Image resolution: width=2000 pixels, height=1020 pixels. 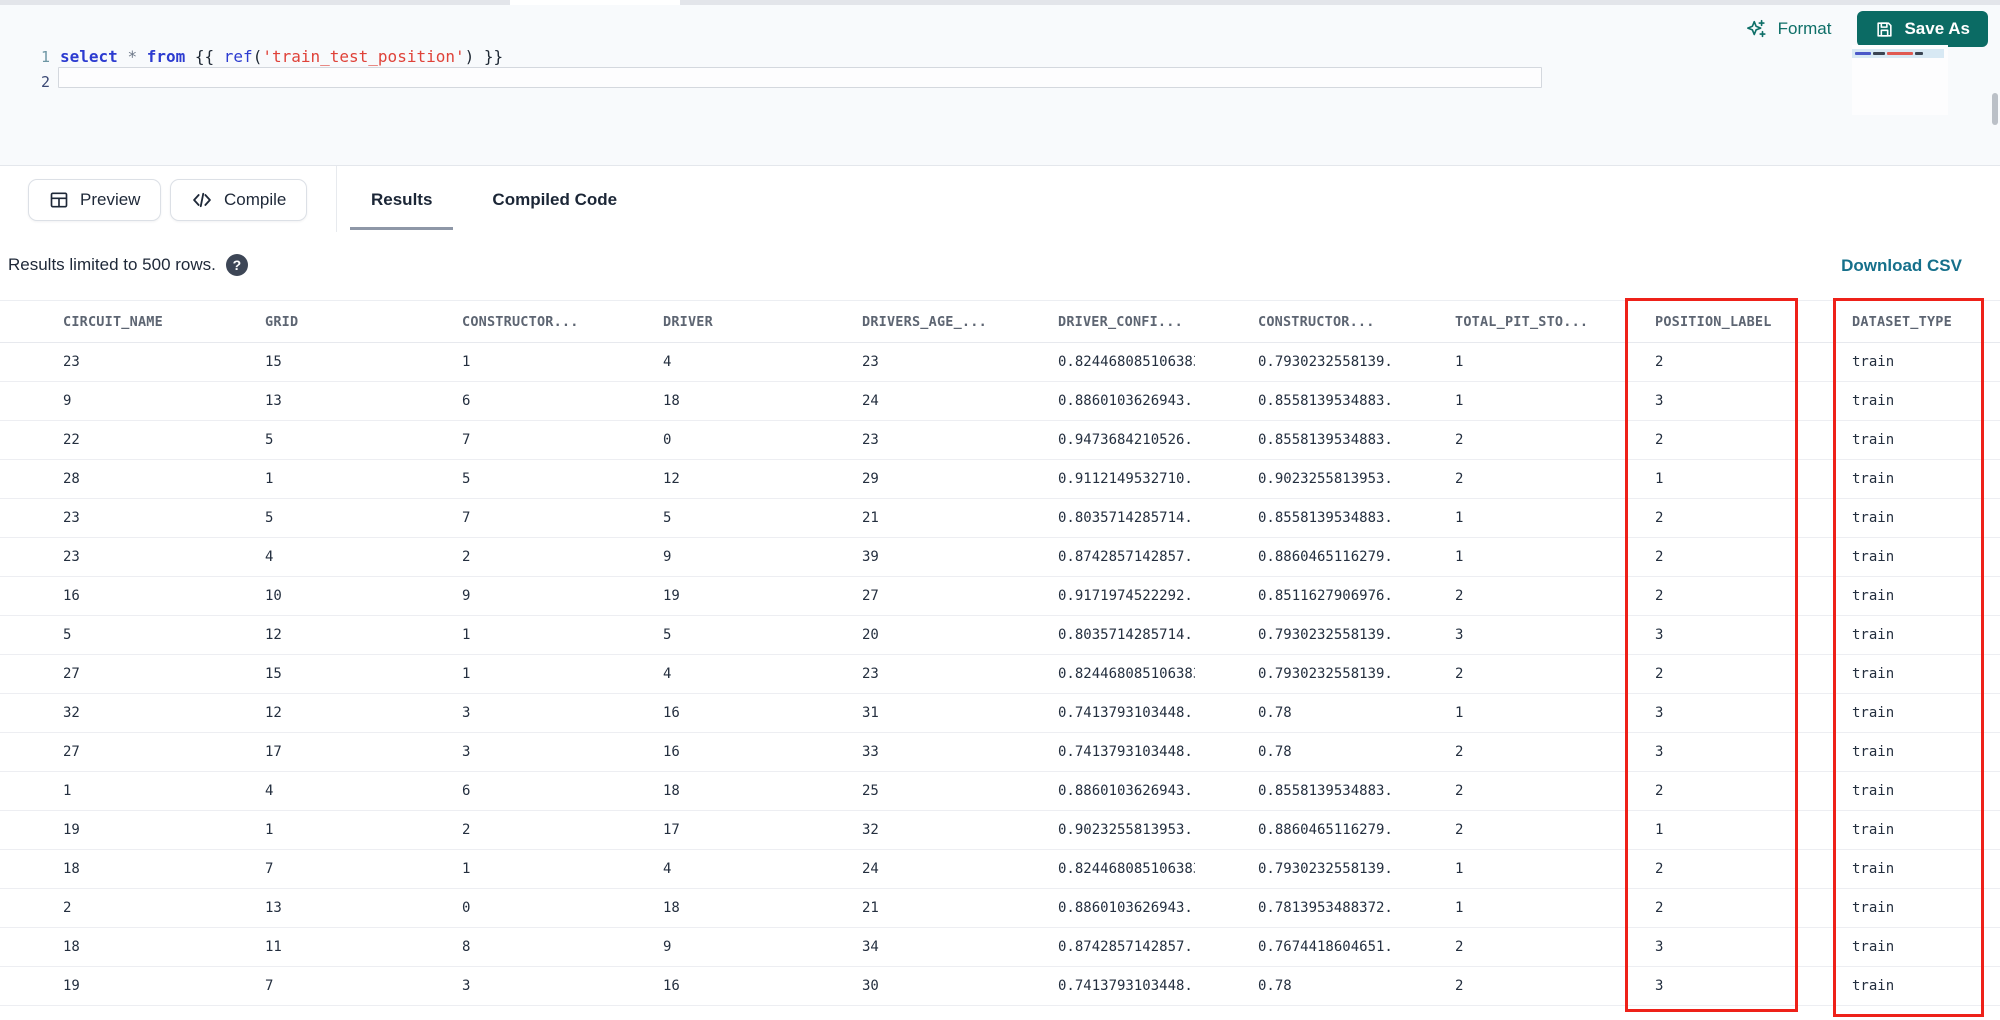 What do you see at coordinates (699, 322) in the screenshot?
I see `column-header: DRIVER` at bounding box center [699, 322].